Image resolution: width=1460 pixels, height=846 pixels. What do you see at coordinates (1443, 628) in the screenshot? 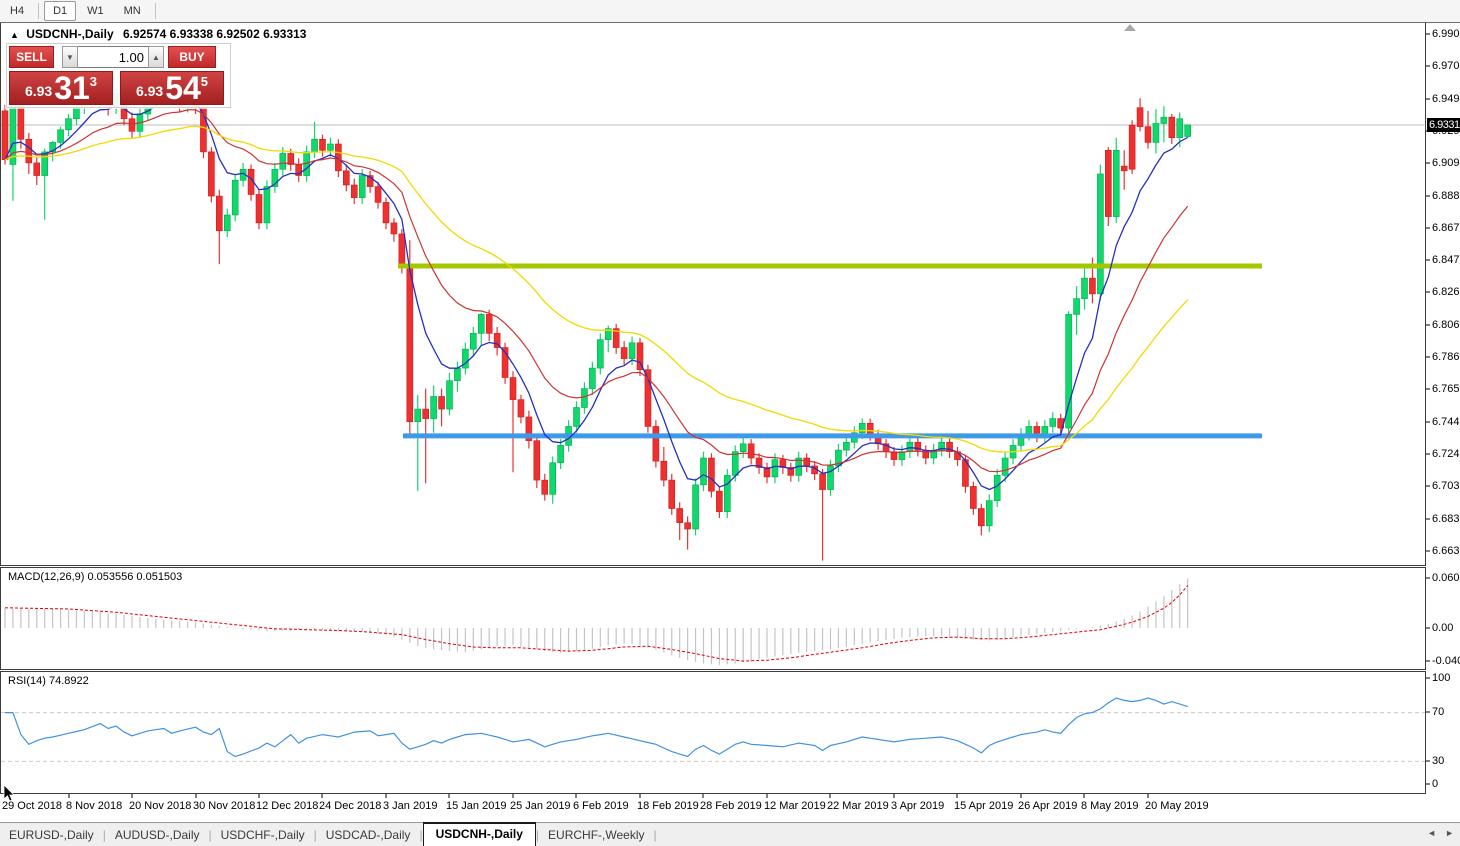
I see `macd-axis-label: 0.00` at bounding box center [1443, 628].